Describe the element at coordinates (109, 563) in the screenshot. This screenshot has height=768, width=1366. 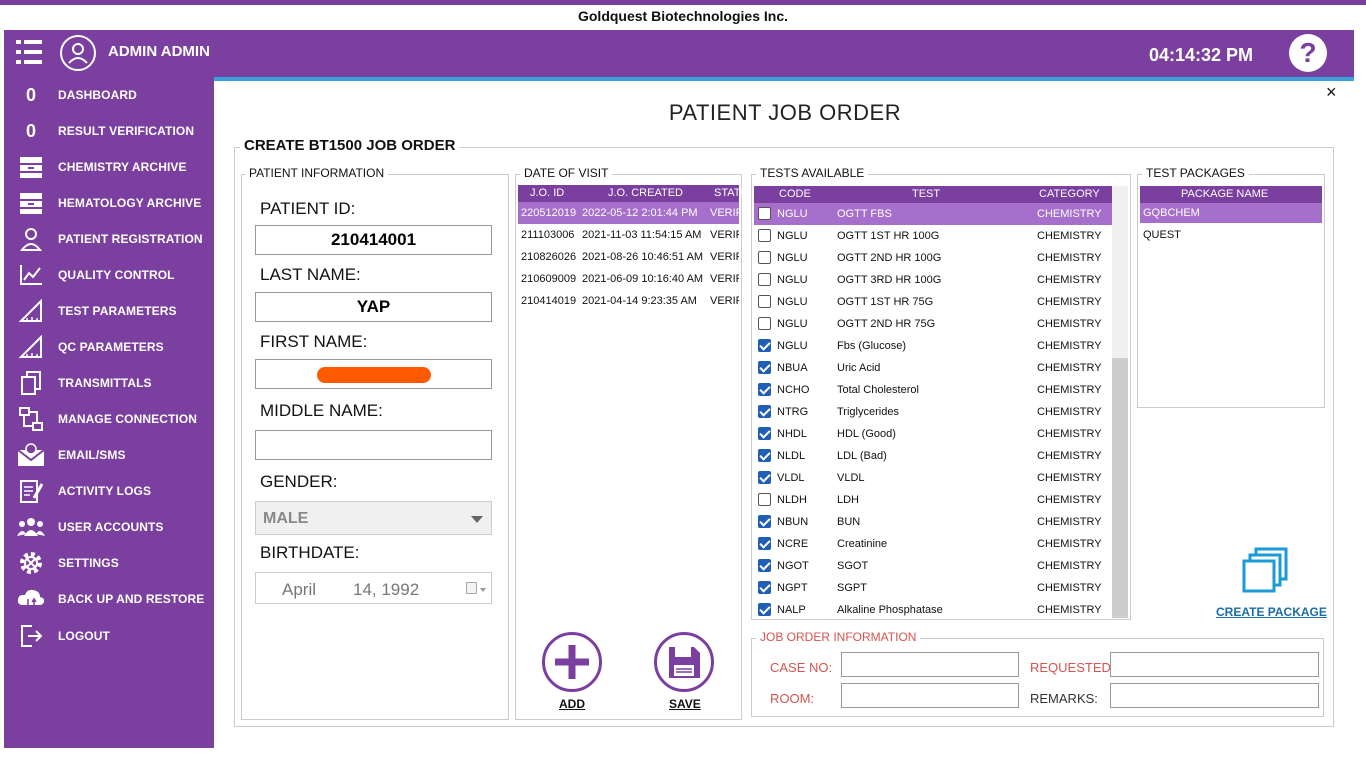
I see `sidebar-item-settings: SETTINGS` at that location.